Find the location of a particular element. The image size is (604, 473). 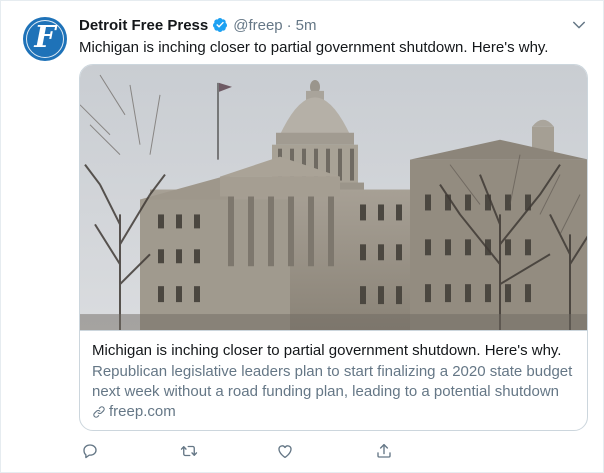

retweet-icon is located at coordinates (189, 451).